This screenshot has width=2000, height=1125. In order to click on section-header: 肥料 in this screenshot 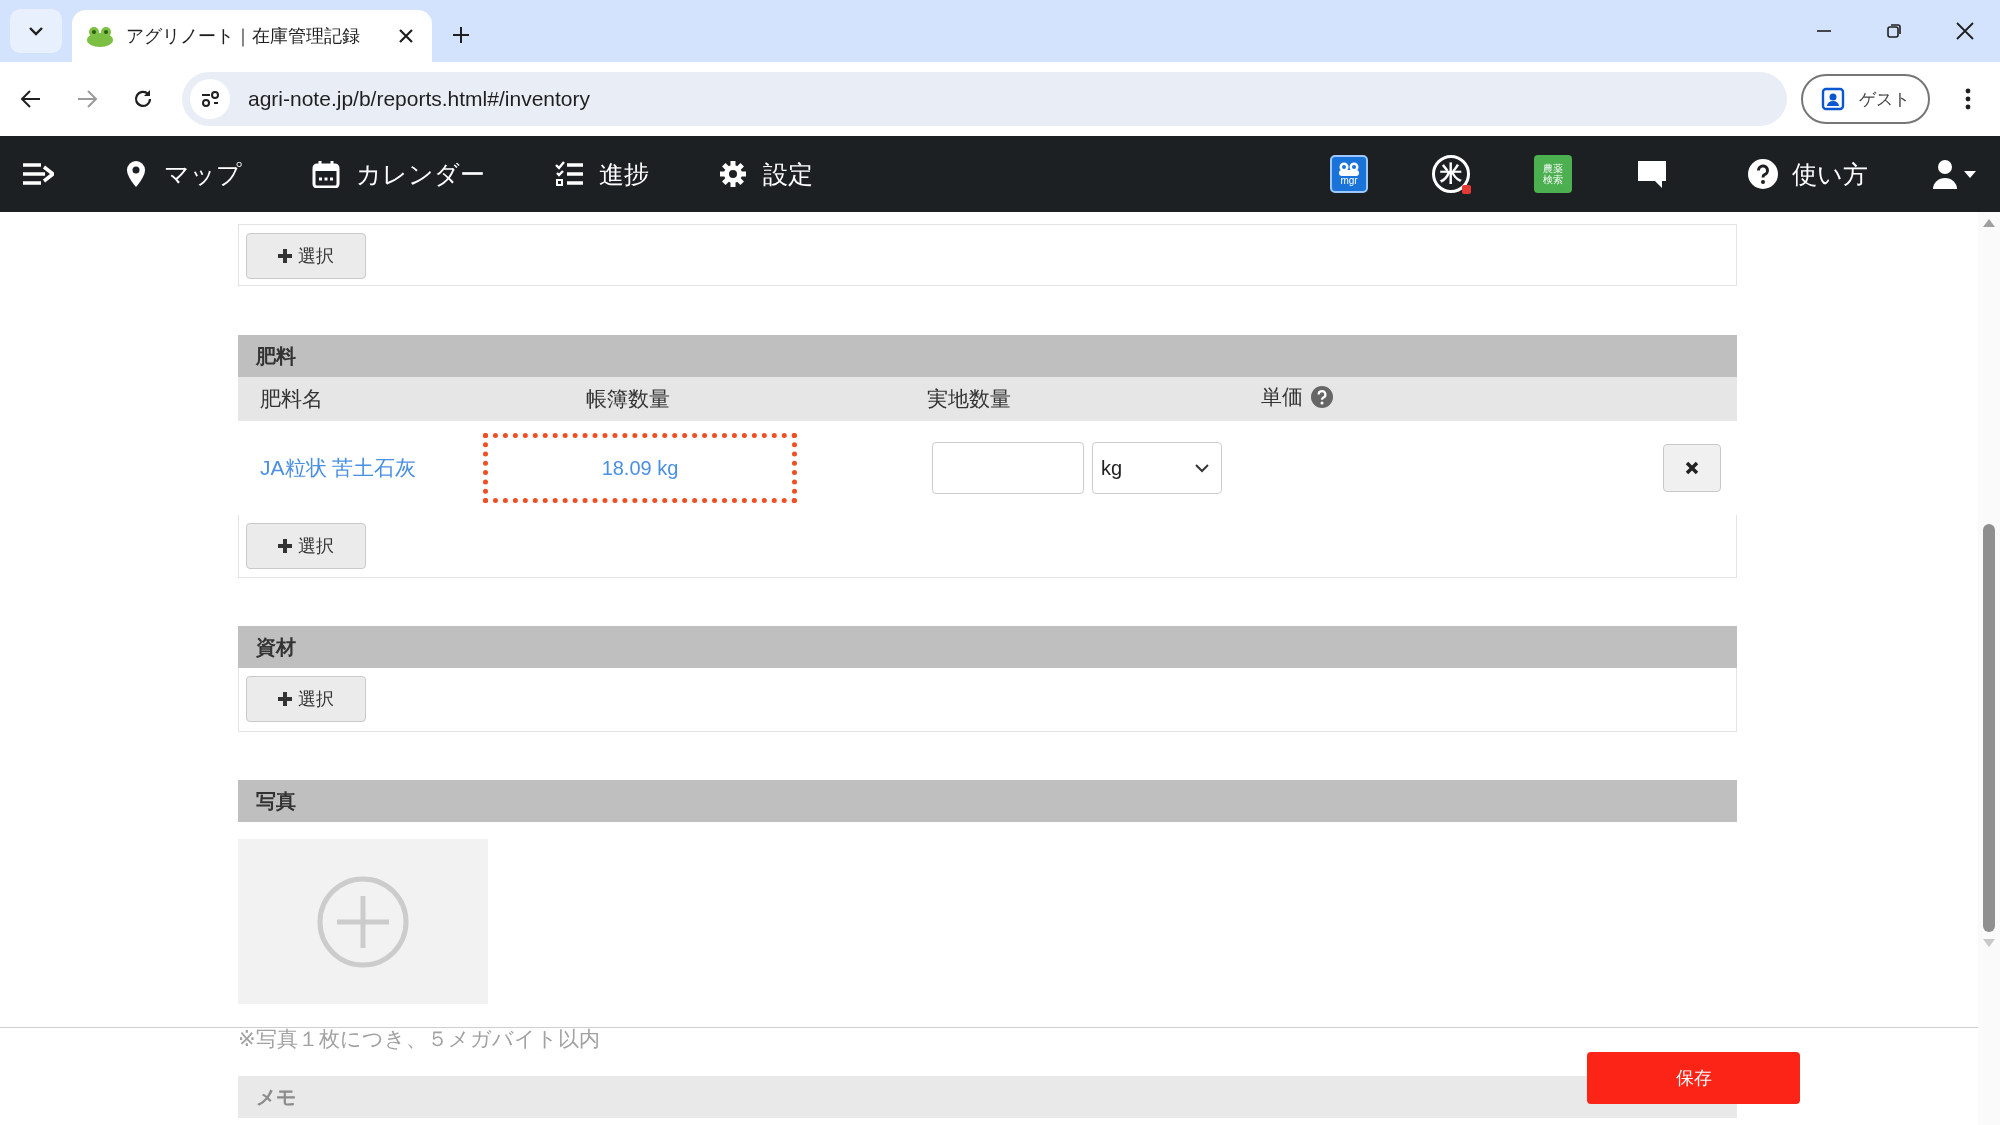, I will do `click(987, 356)`.